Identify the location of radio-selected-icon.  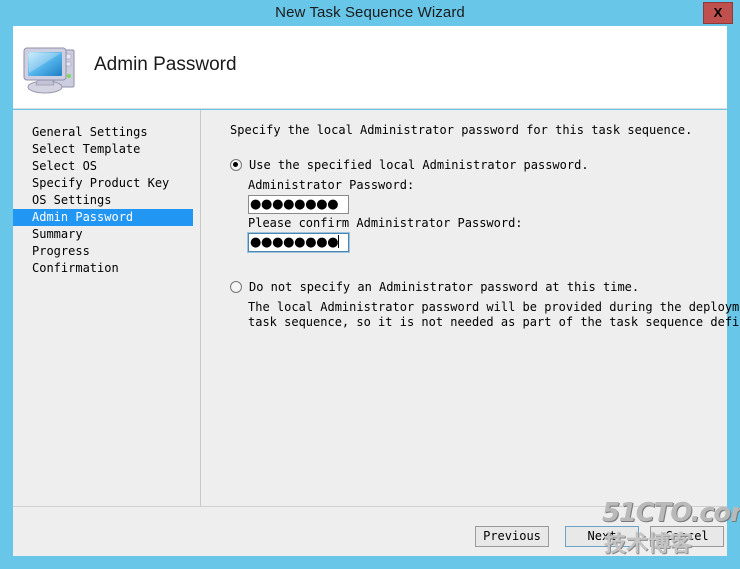
(236, 165).